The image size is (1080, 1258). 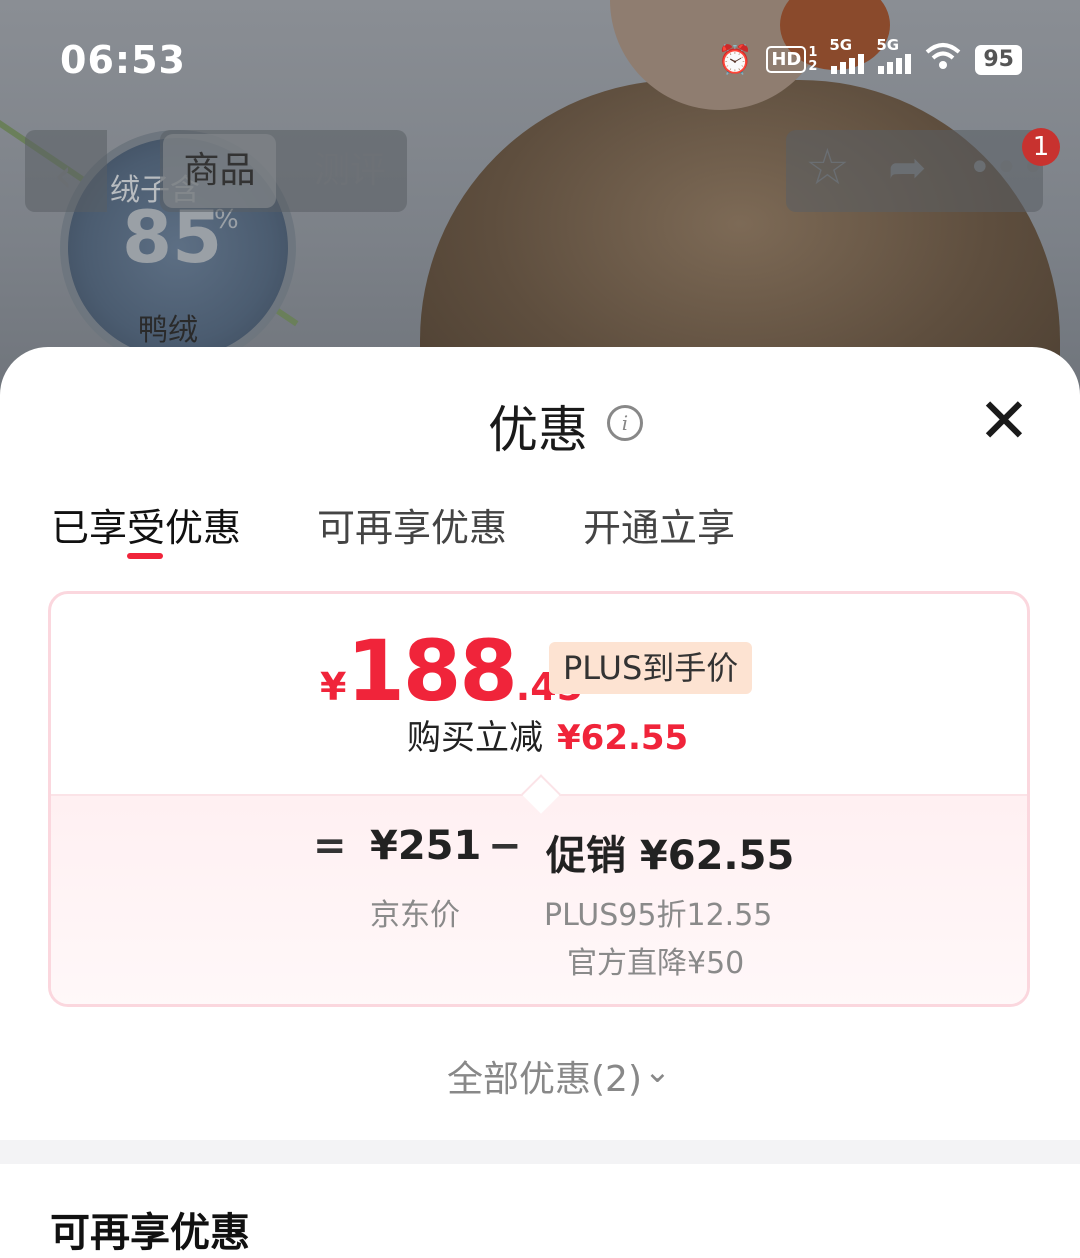 I want to click on final-price: ¥188.45, so click(x=451, y=671).